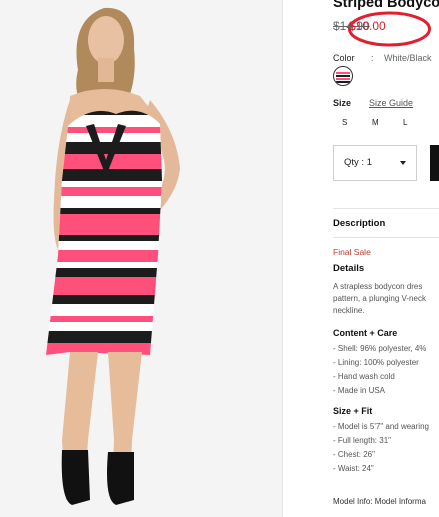 This screenshot has width=439, height=517. Describe the element at coordinates (365, 333) in the screenshot. I see `content-care-heading: Content + Care` at that location.